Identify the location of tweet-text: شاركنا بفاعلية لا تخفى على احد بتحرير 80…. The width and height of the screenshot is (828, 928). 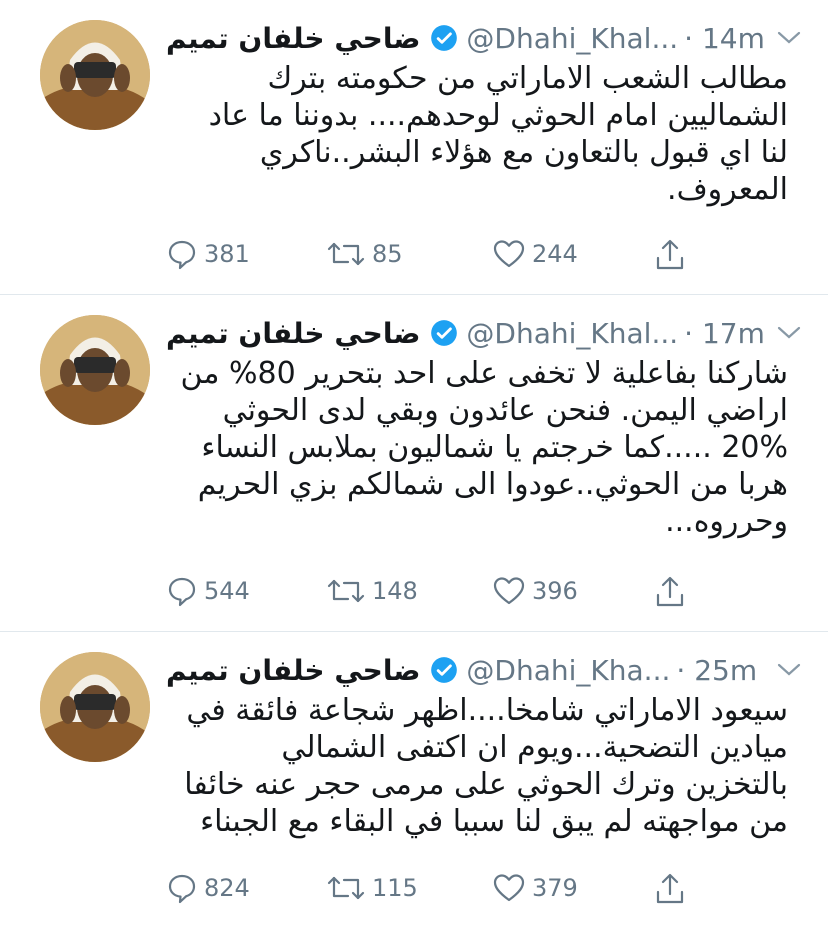
(477, 447).